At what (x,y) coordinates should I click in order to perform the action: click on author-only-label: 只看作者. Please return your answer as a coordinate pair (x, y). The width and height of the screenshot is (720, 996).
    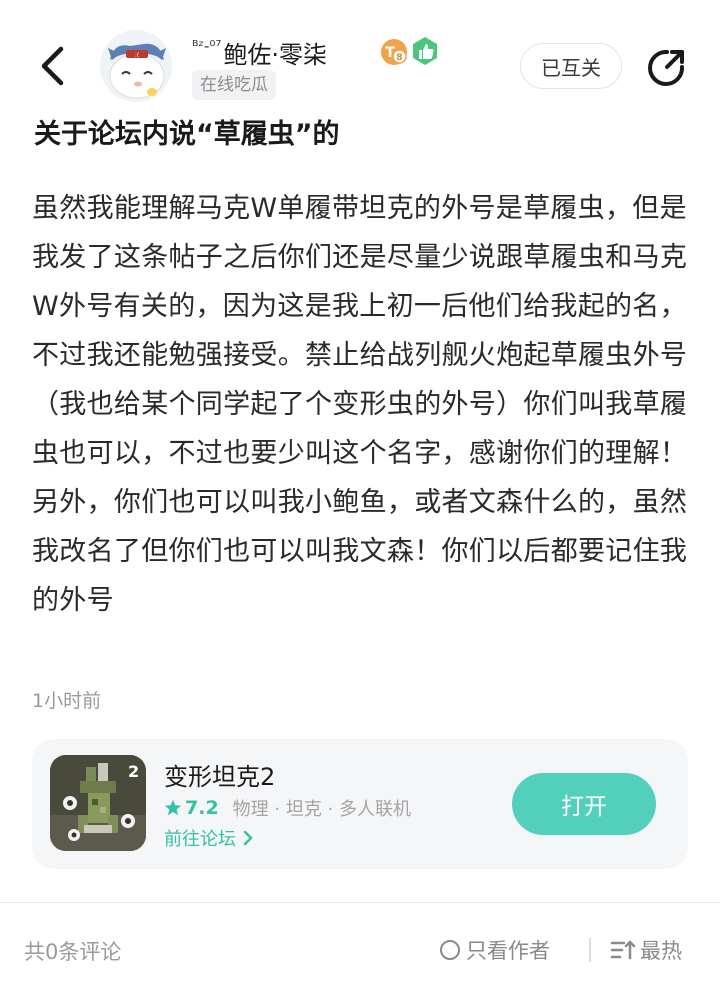
    Looking at the image, I should click on (508, 951).